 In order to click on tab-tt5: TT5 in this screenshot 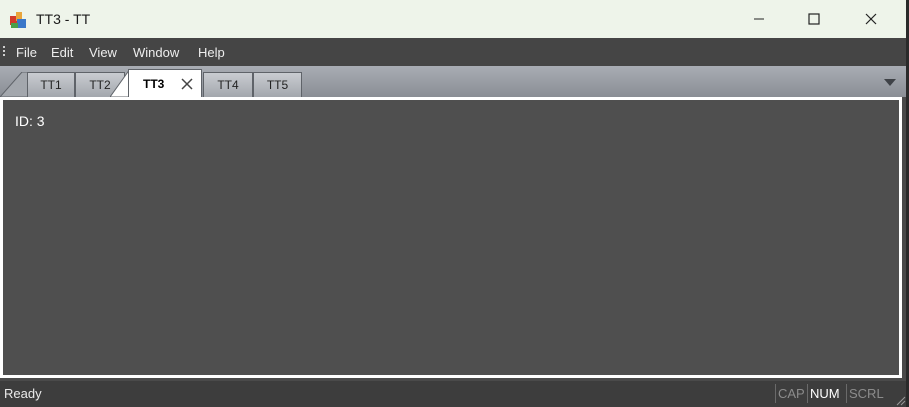, I will do `click(277, 84)`.